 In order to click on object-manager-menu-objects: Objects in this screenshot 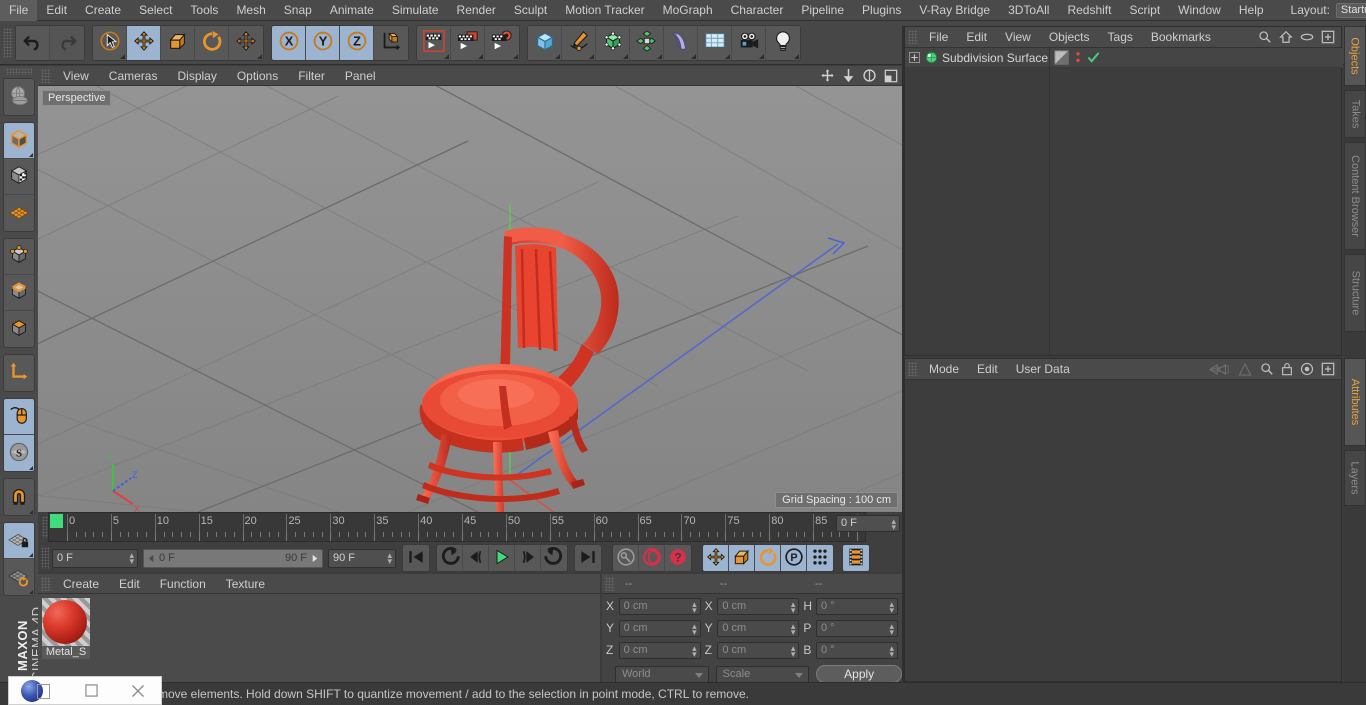, I will do `click(1069, 37)`.